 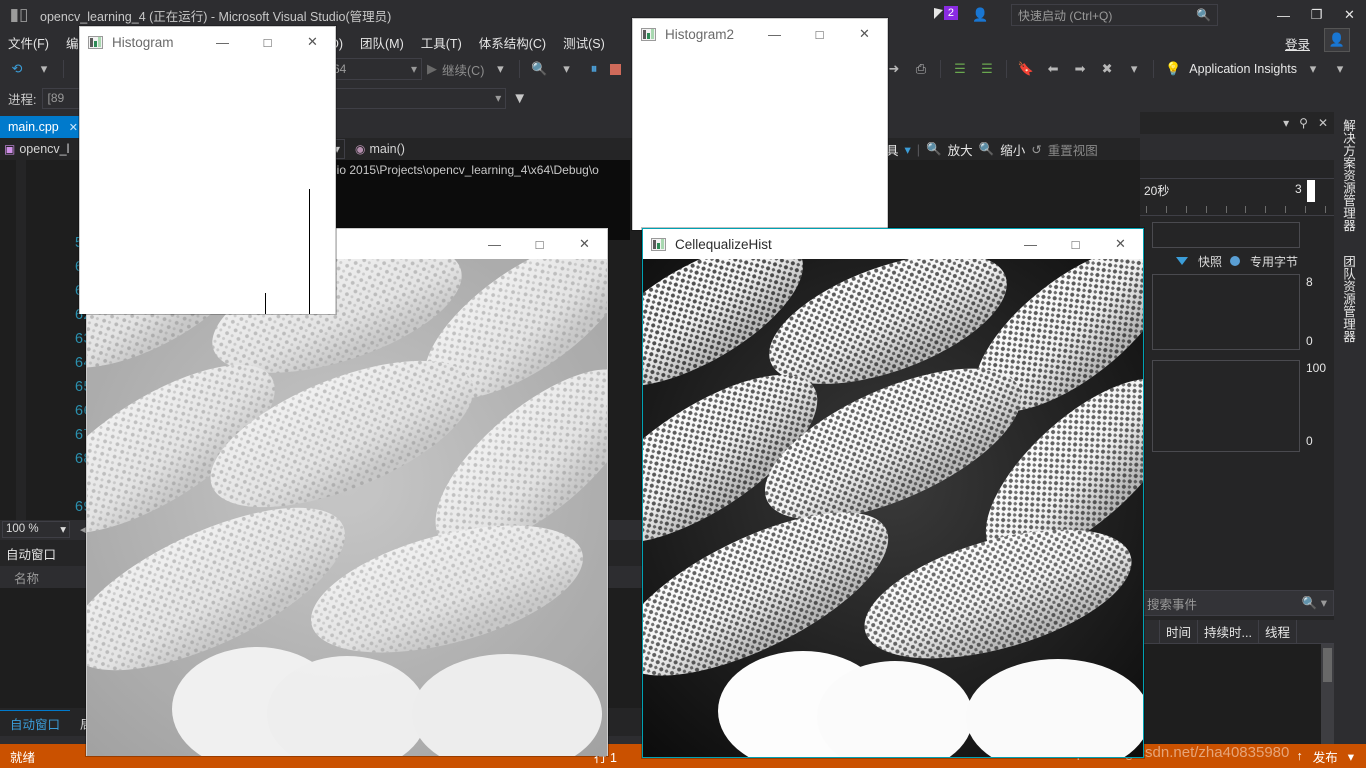 I want to click on application-insights-button: Application Insights, so click(x=1243, y=69).